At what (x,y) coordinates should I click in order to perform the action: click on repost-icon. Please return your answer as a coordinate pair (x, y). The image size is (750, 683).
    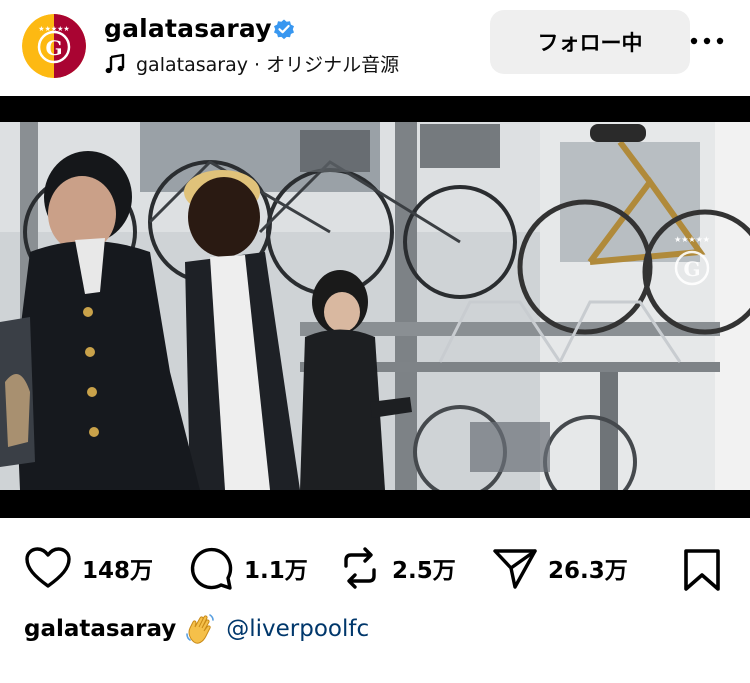
    Looking at the image, I should click on (360, 568).